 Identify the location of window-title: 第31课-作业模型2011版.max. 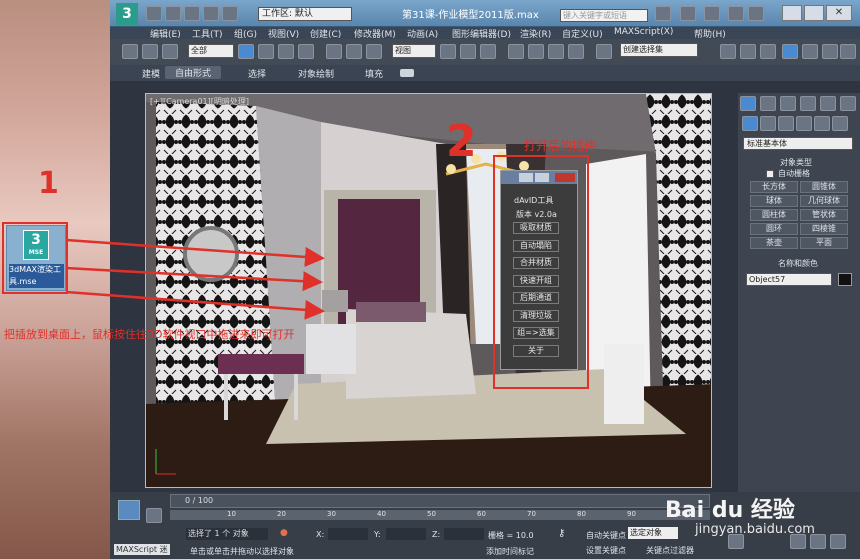
(470, 15).